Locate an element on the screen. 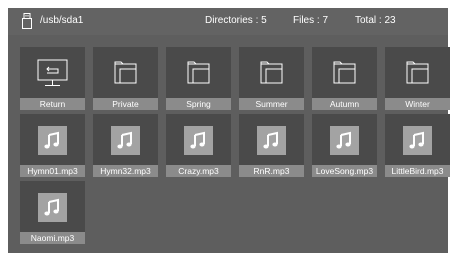 The height and width of the screenshot is (257, 455). tile-file-rnr: RnR.mp3 is located at coordinates (271, 145).